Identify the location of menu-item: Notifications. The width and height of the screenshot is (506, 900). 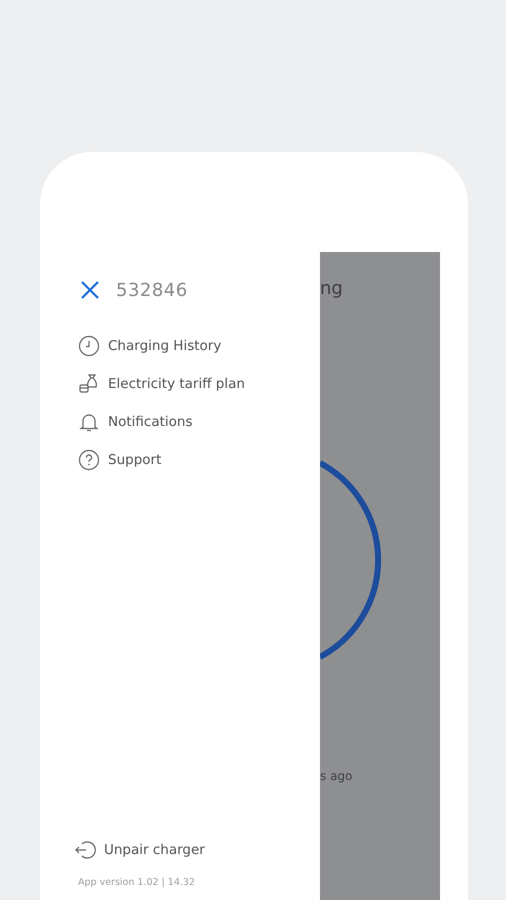
(199, 422).